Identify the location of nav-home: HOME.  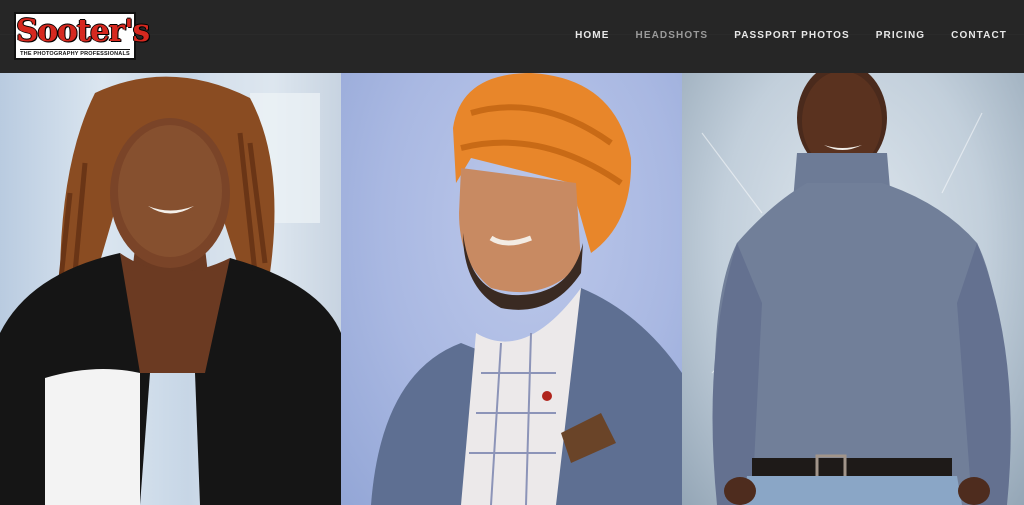
(592, 35).